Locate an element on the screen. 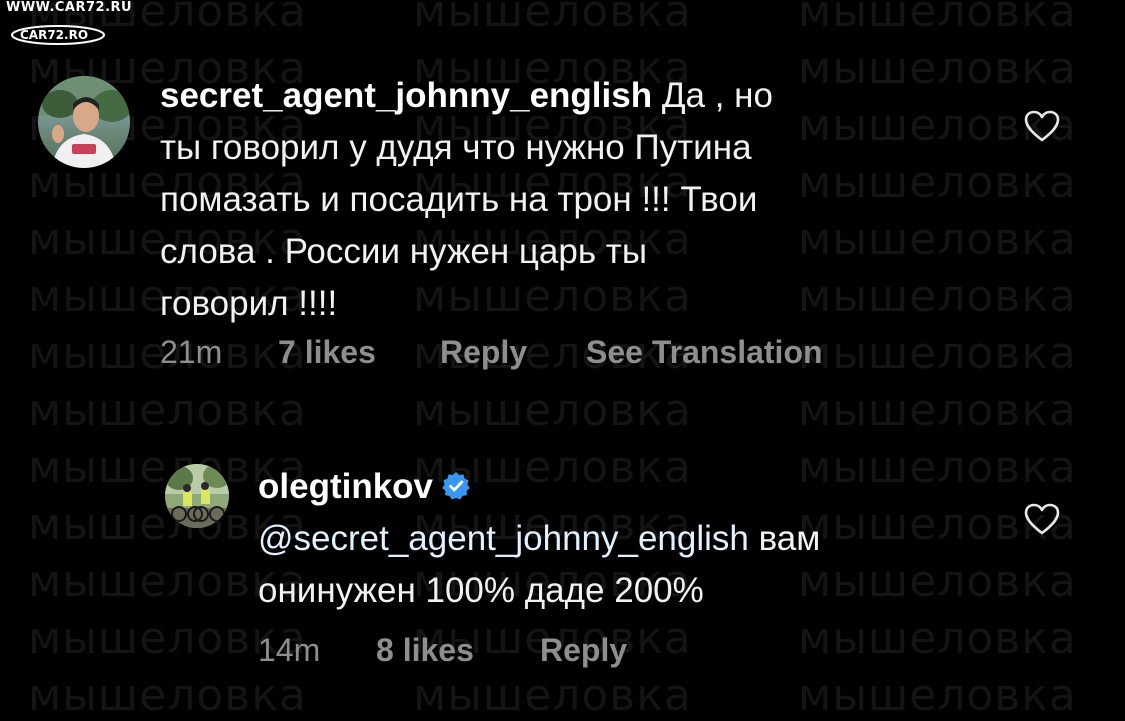 Image resolution: width=1125 pixels, height=721 pixels. comment-line: помазать и посадить на трон !!! Твои is located at coordinates (459, 199).